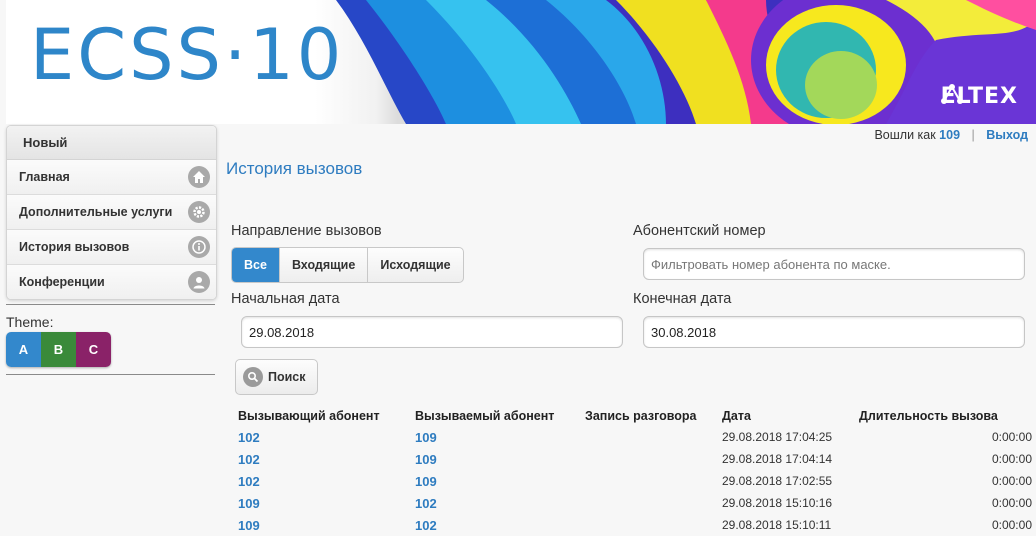 This screenshot has height=536, width=1036. Describe the element at coordinates (736, 416) in the screenshot. I see `column-header-date: Дата` at that location.